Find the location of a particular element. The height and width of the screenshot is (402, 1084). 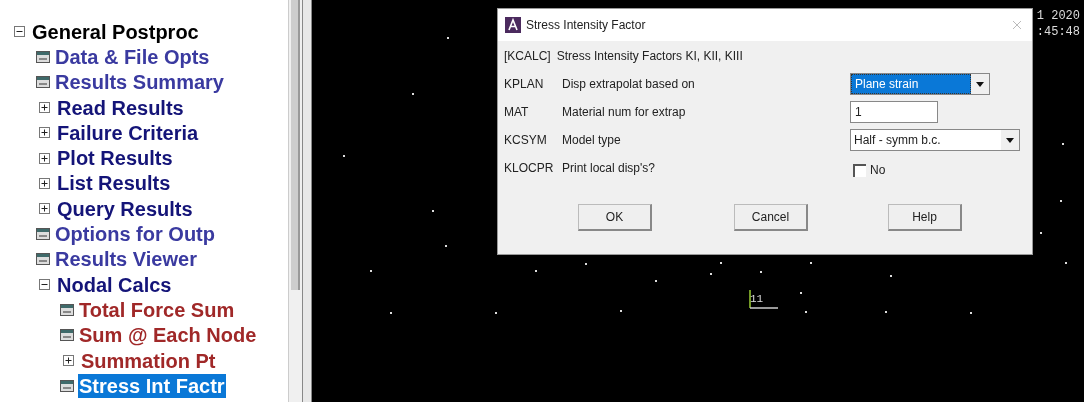

app-icon is located at coordinates (513, 25).